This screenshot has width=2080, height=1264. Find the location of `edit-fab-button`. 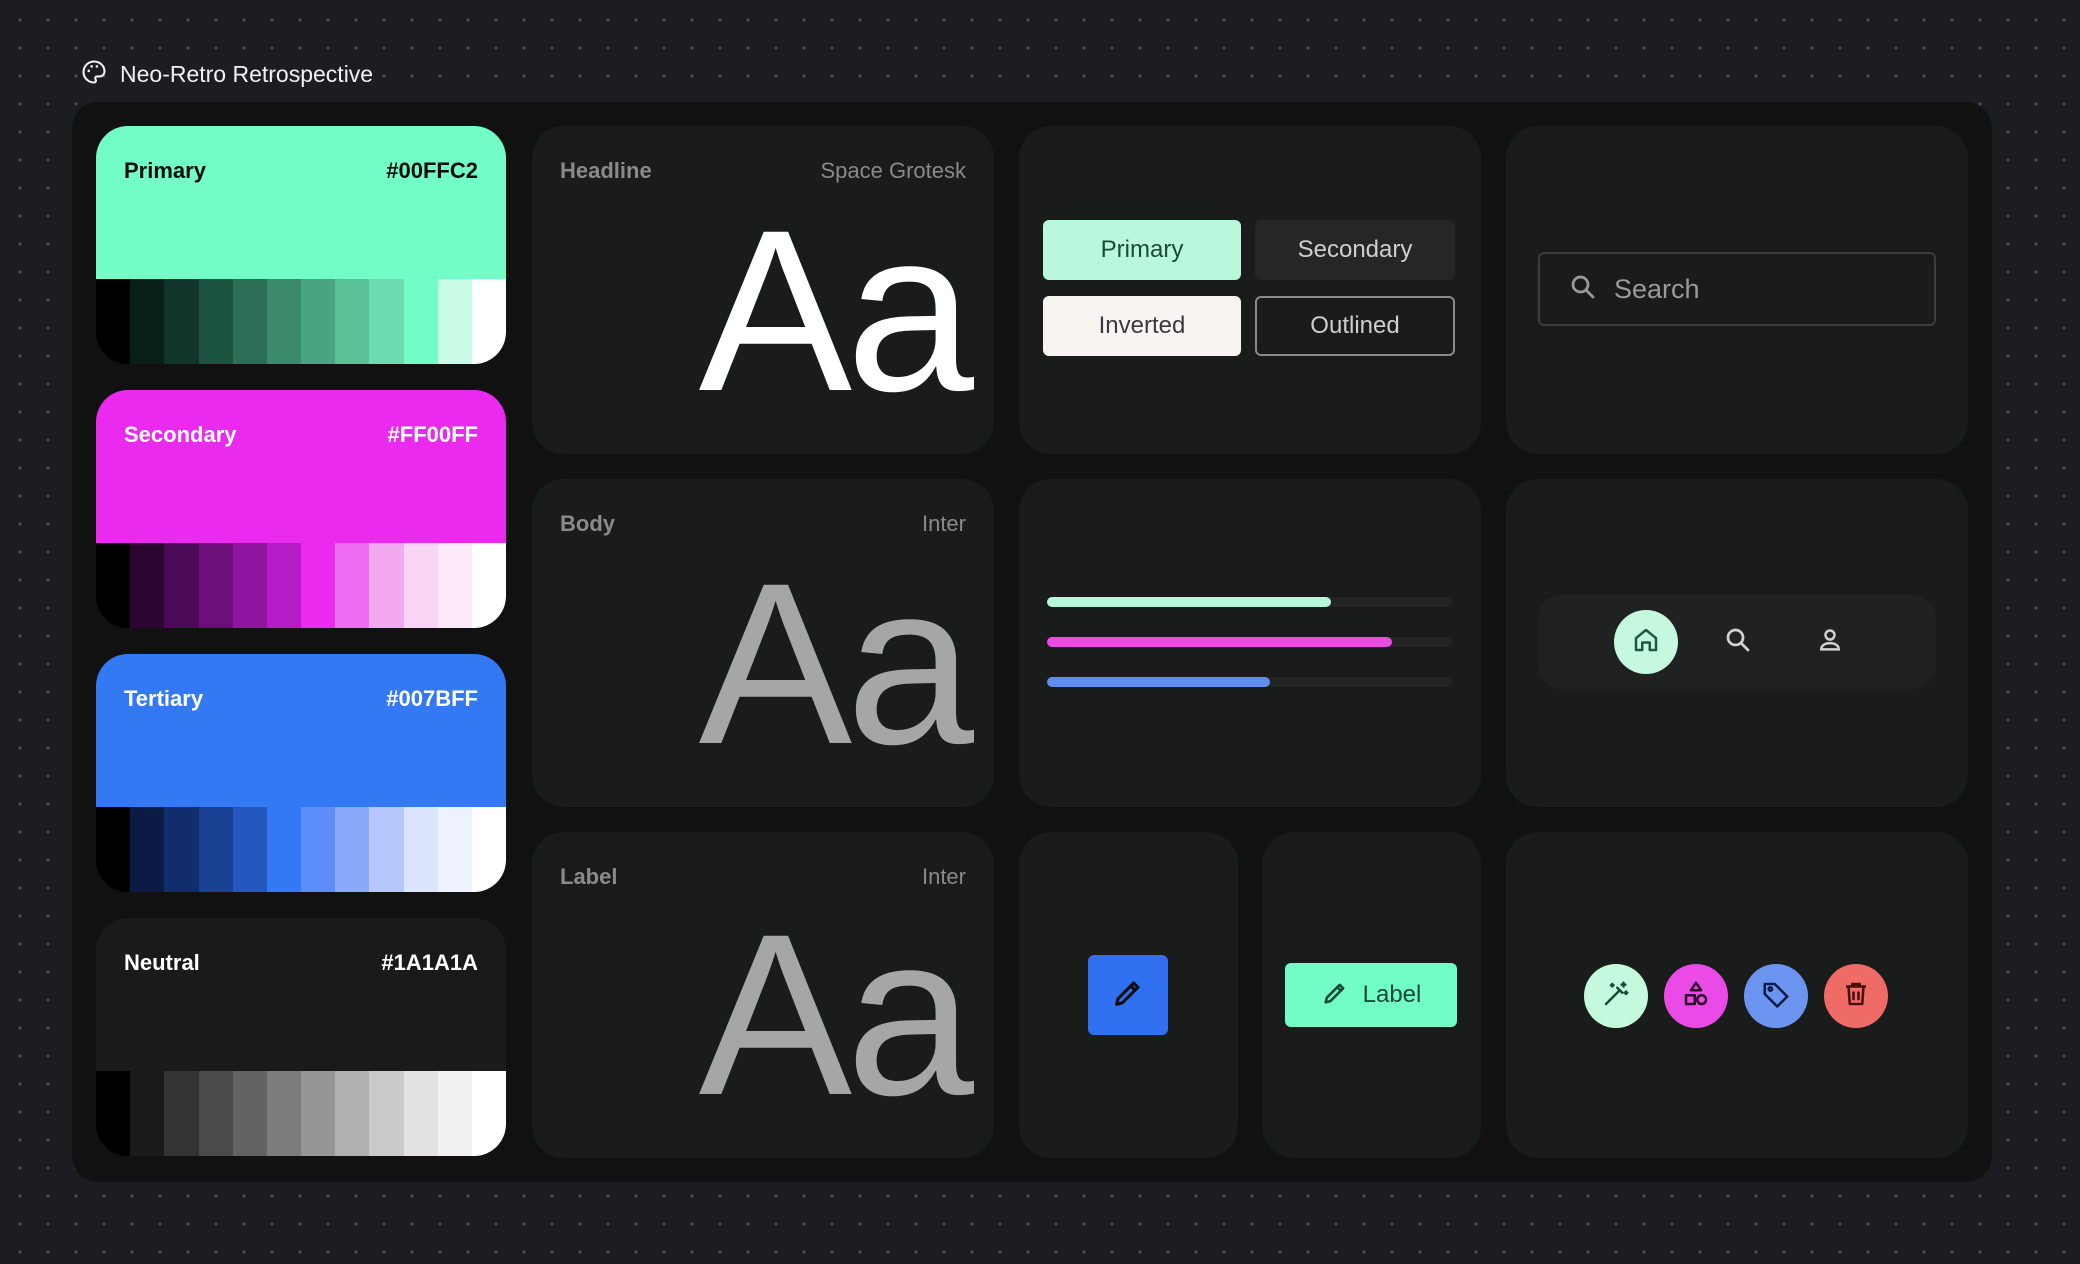

edit-fab-button is located at coordinates (1128, 995).